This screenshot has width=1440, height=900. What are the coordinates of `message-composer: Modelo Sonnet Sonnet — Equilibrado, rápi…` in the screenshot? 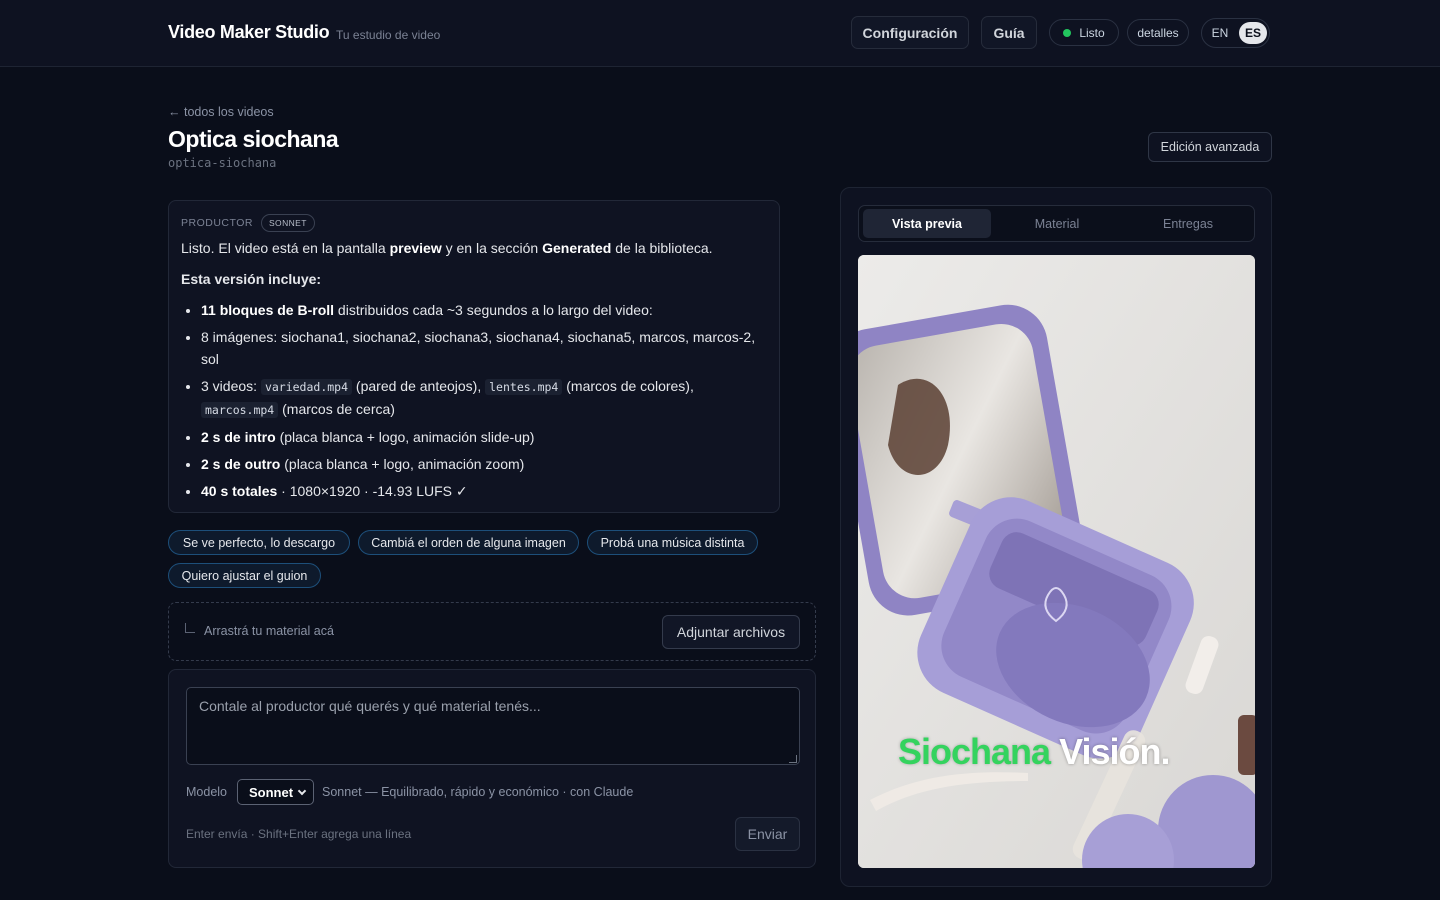 It's located at (492, 768).